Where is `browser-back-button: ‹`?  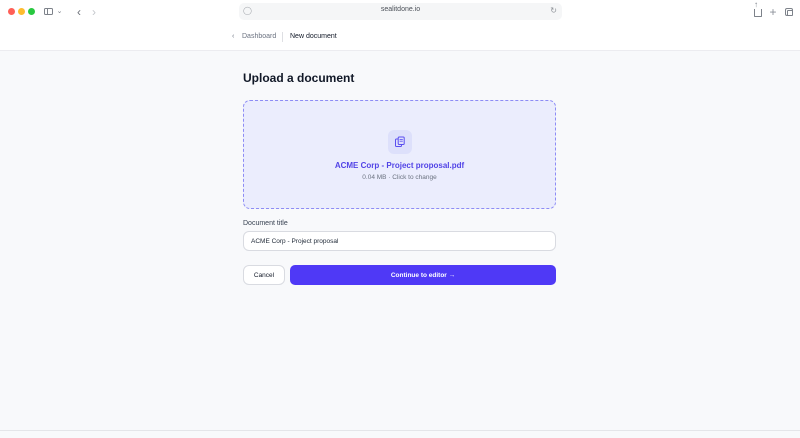 browser-back-button: ‹ is located at coordinates (79, 11).